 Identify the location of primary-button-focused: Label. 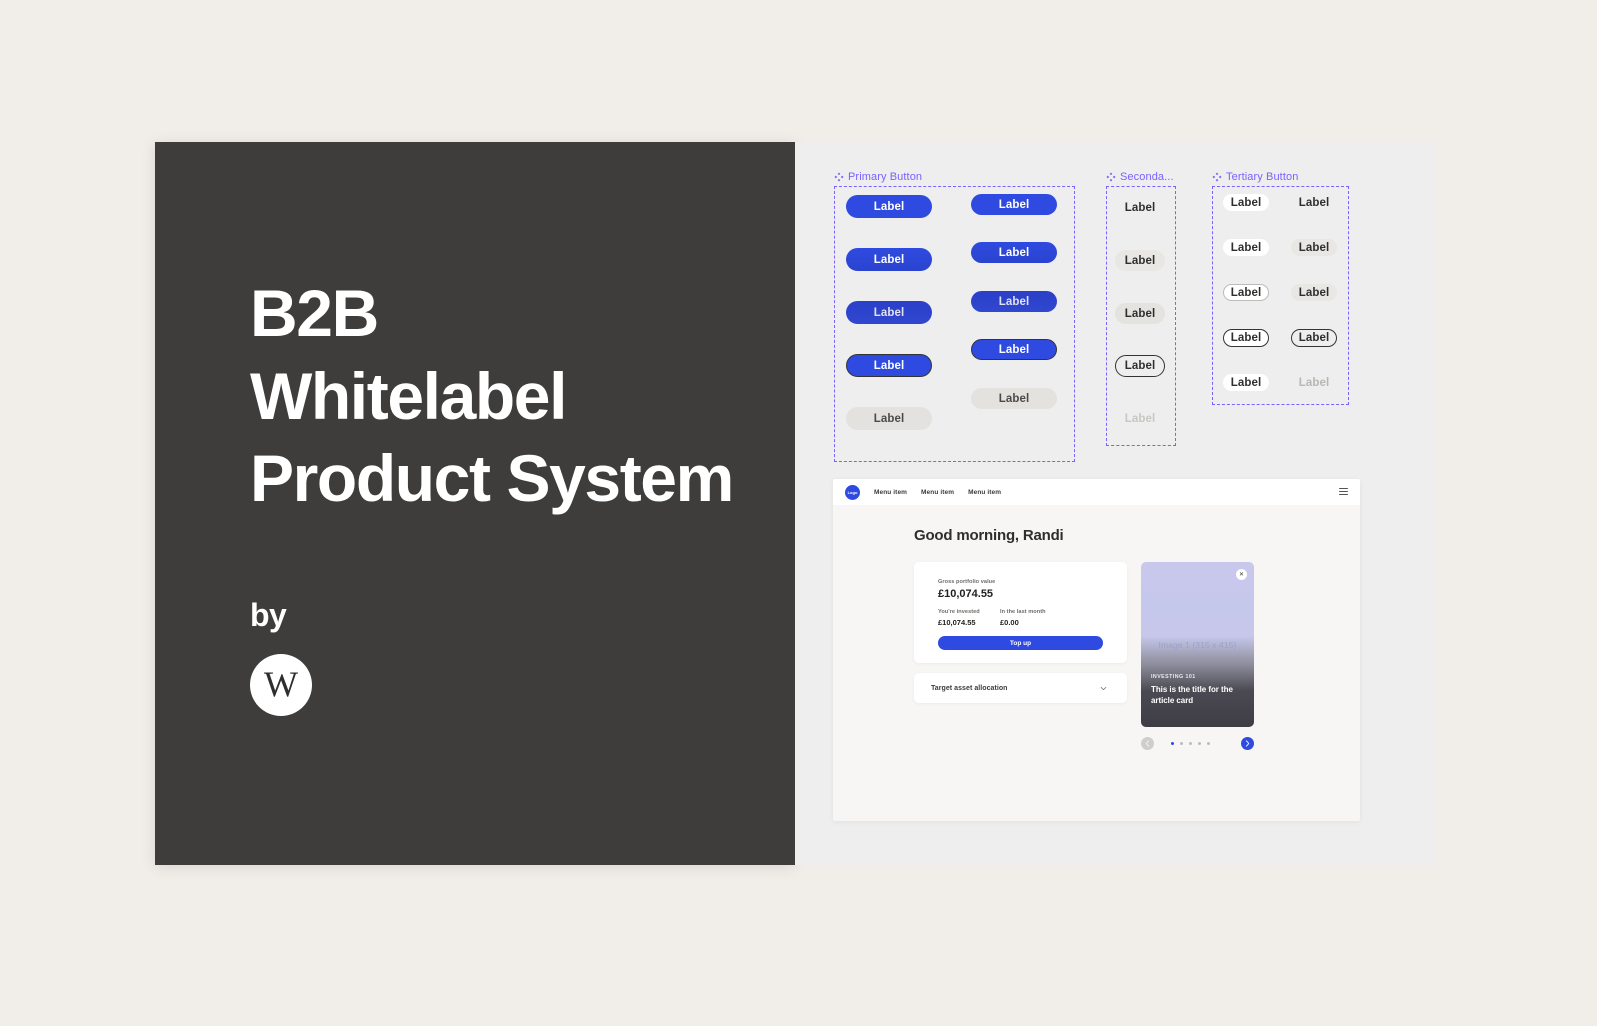
(889, 365).